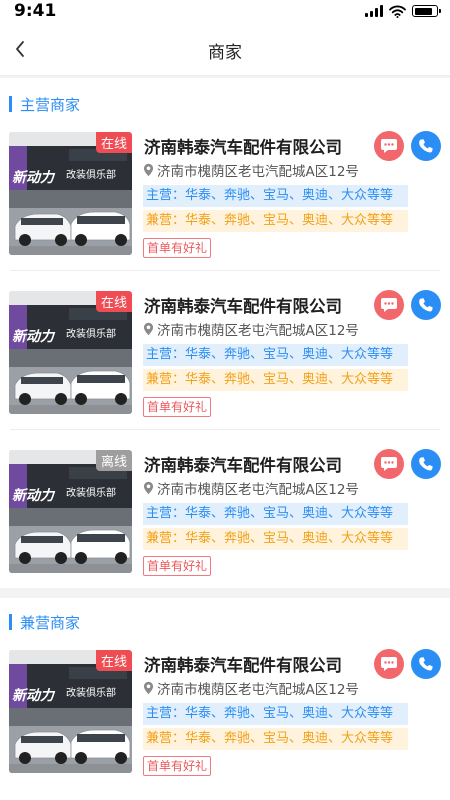  What do you see at coordinates (225, 12) in the screenshot?
I see `status-bar: 9:41` at bounding box center [225, 12].